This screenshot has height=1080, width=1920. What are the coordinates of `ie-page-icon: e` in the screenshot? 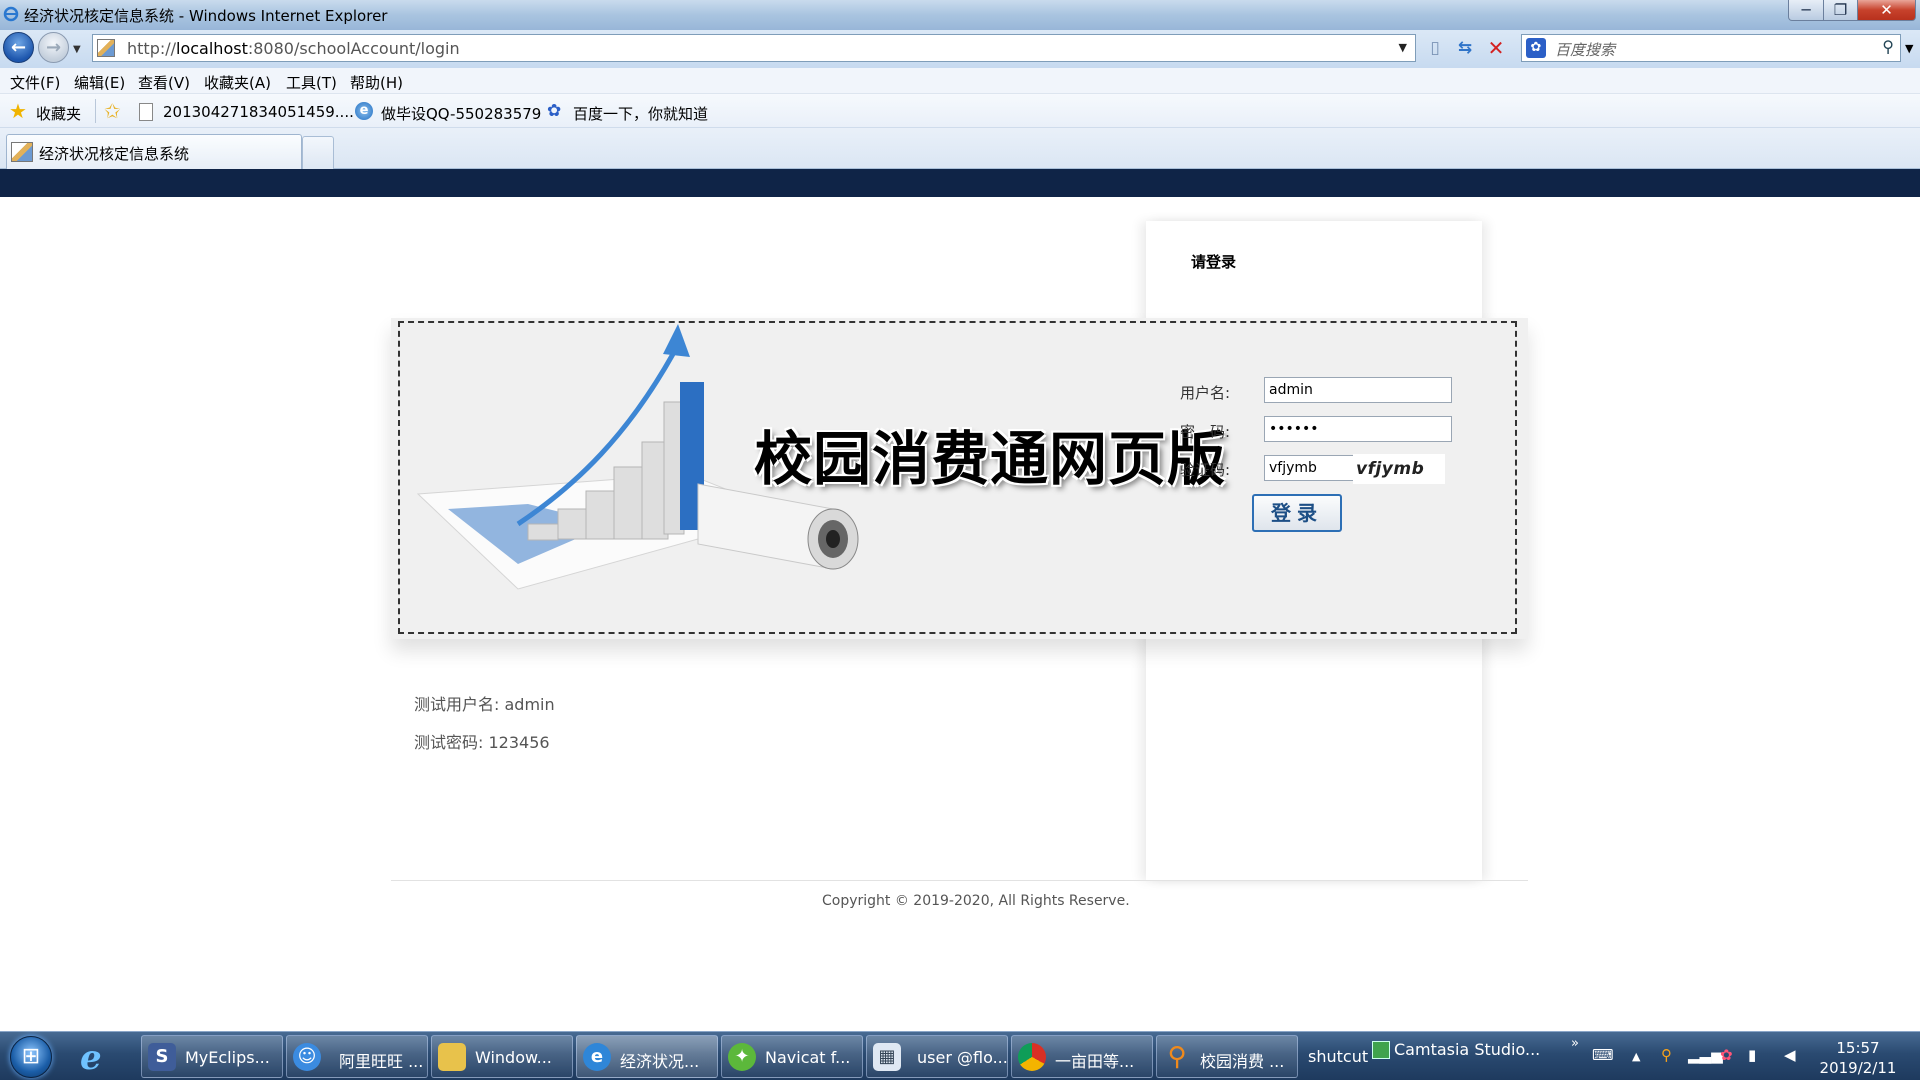 It's located at (364, 111).